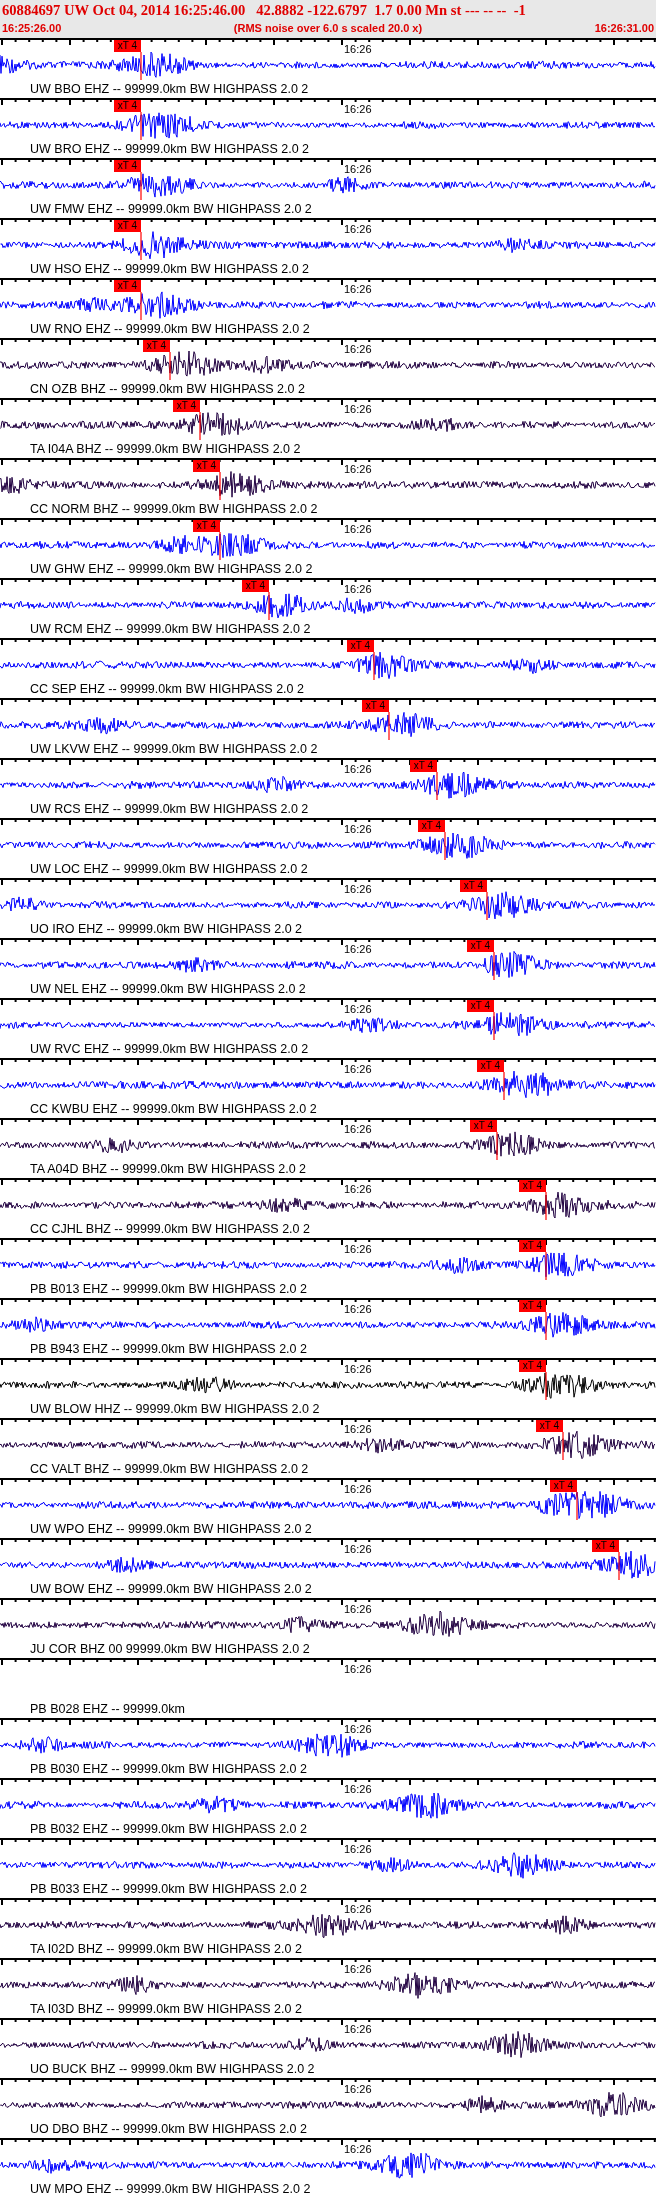 The image size is (656, 2198). I want to click on channel-label: UO BUCK BHZ -- 99999.0km BW HIGHPASS 2.0 2, so click(172, 2069).